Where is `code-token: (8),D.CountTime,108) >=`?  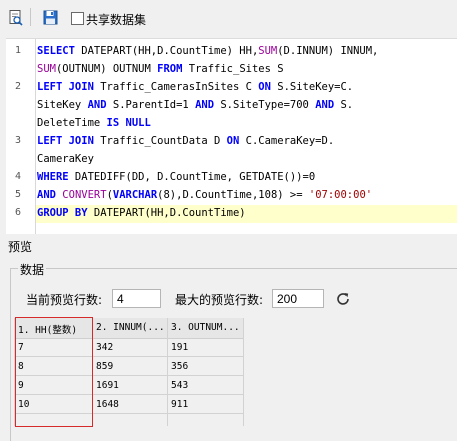
code-token: (8),D.CountTime,108) >= is located at coordinates (233, 195).